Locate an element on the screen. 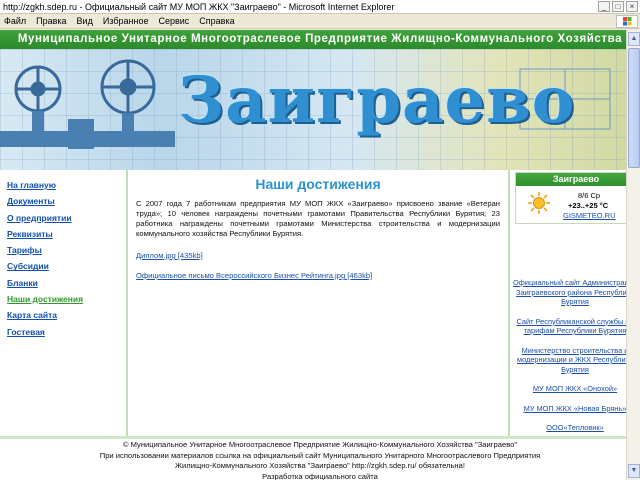 The image size is (640, 480). scrollbar-thumb is located at coordinates (634, 108).